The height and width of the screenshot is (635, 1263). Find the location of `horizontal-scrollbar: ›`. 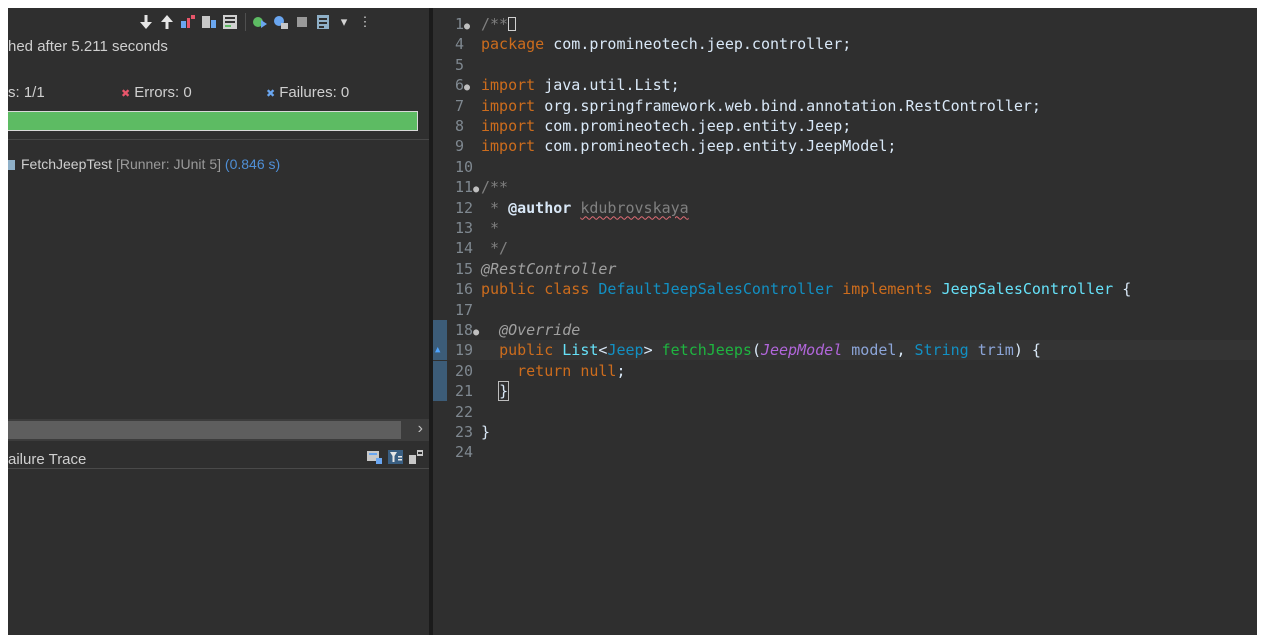

horizontal-scrollbar: › is located at coordinates (218, 430).